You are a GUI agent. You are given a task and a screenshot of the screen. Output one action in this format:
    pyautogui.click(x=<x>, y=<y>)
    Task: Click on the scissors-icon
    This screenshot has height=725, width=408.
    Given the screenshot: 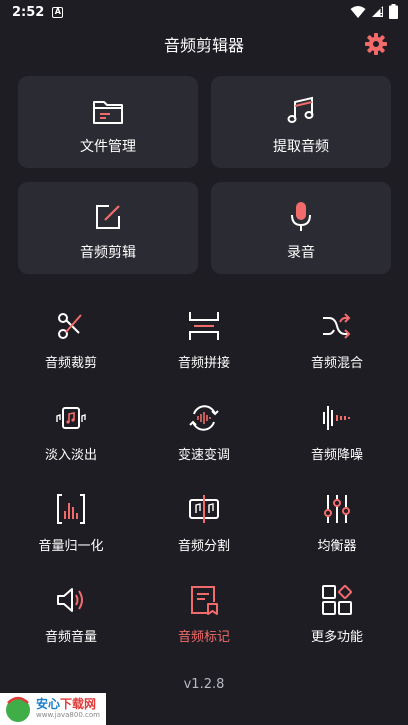 What is the action you would take?
    pyautogui.click(x=70, y=326)
    